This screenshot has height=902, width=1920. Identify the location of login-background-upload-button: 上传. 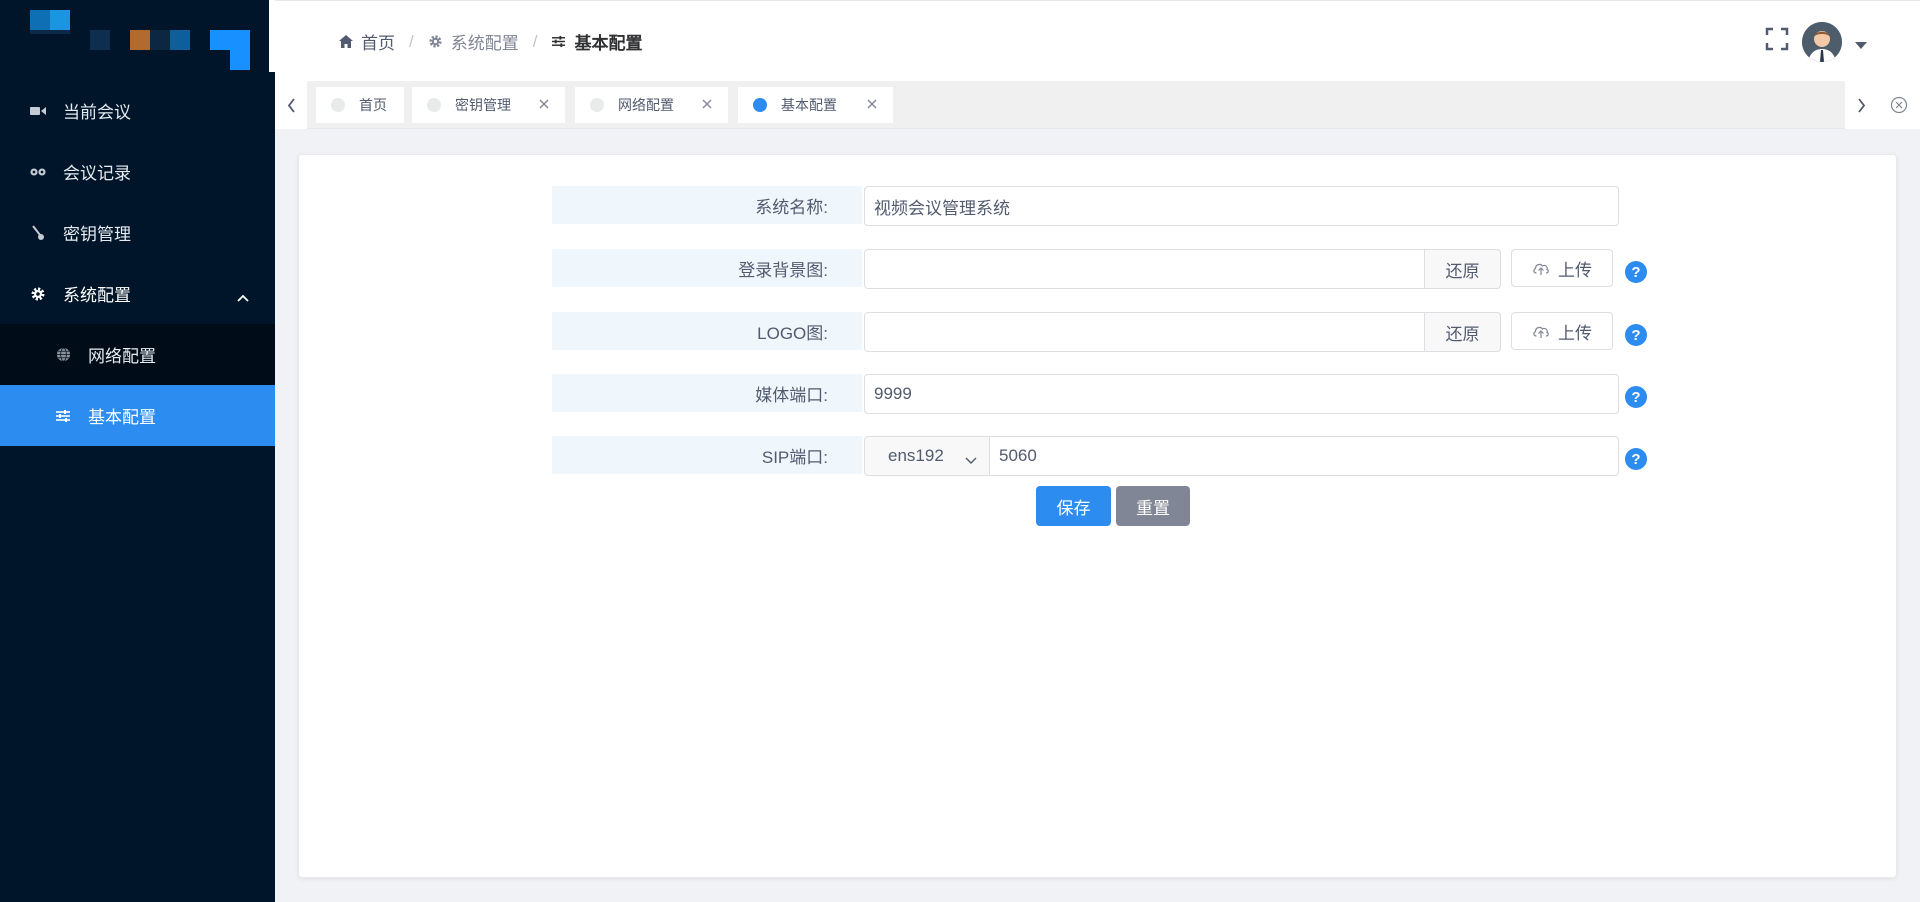
(1562, 268).